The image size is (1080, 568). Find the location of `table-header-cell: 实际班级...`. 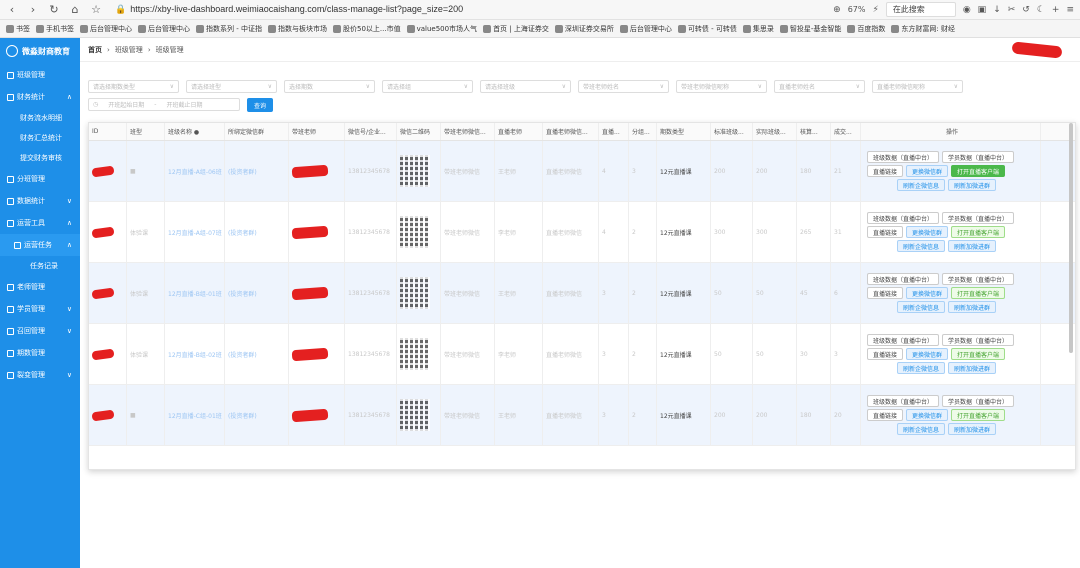

table-header-cell: 实际班级... is located at coordinates (775, 131).